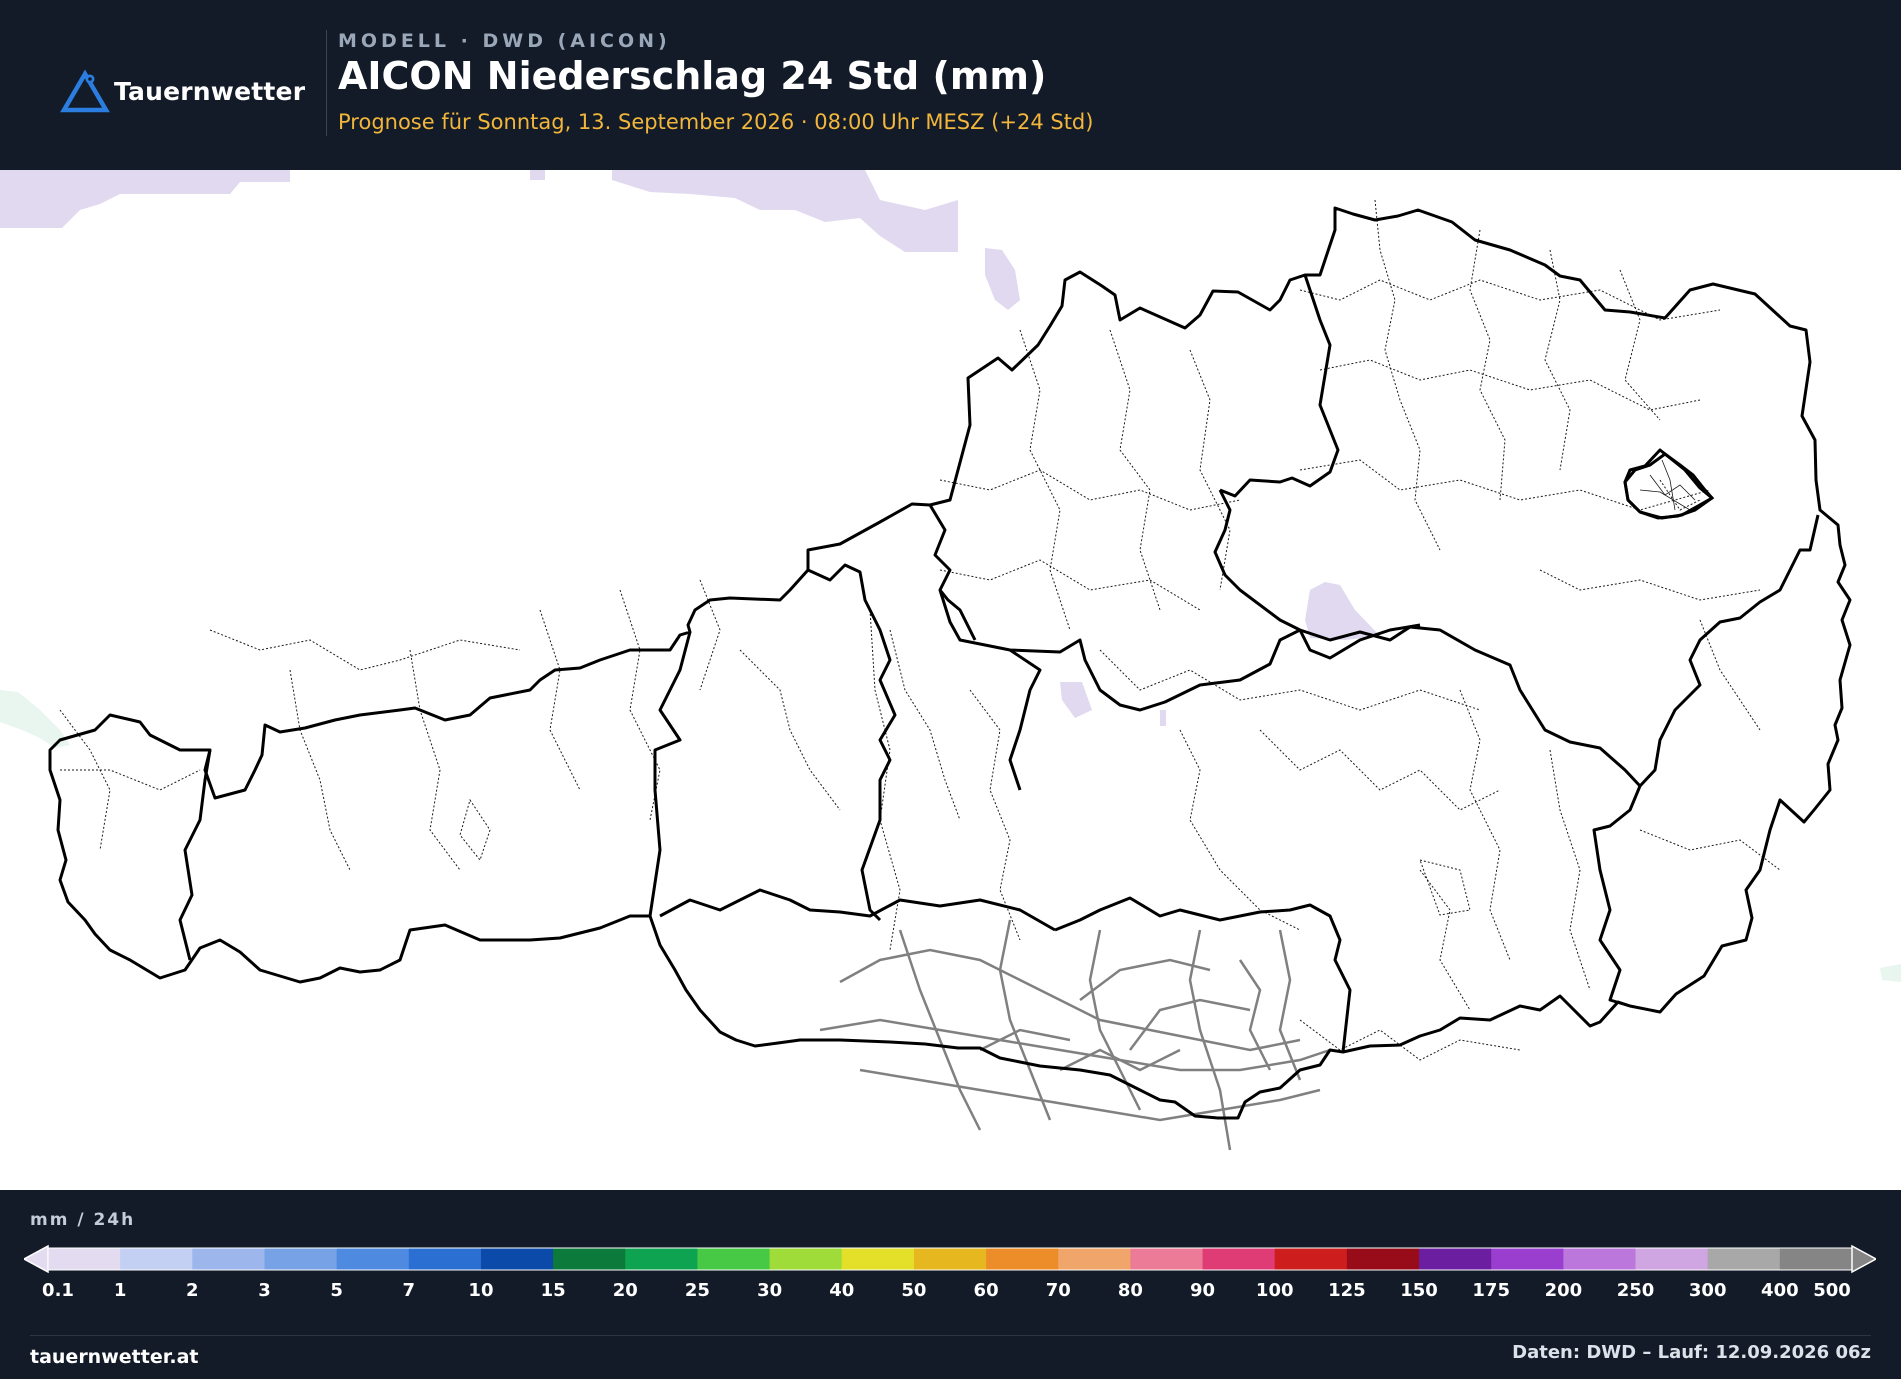 The width and height of the screenshot is (1901, 1379). What do you see at coordinates (409, 1290) in the screenshot?
I see `scale-tick-label: 7` at bounding box center [409, 1290].